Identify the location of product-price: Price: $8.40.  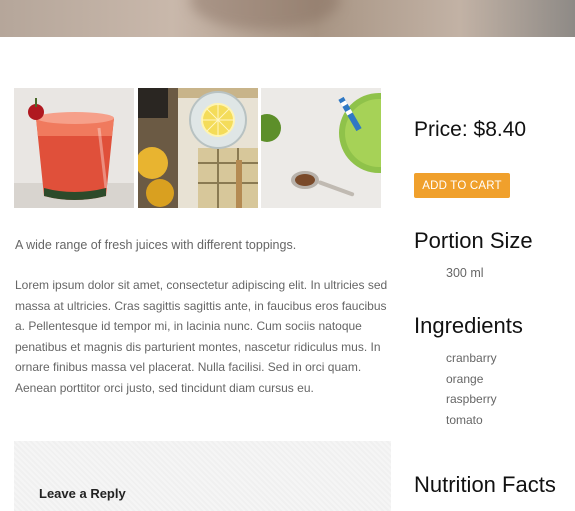
(470, 129).